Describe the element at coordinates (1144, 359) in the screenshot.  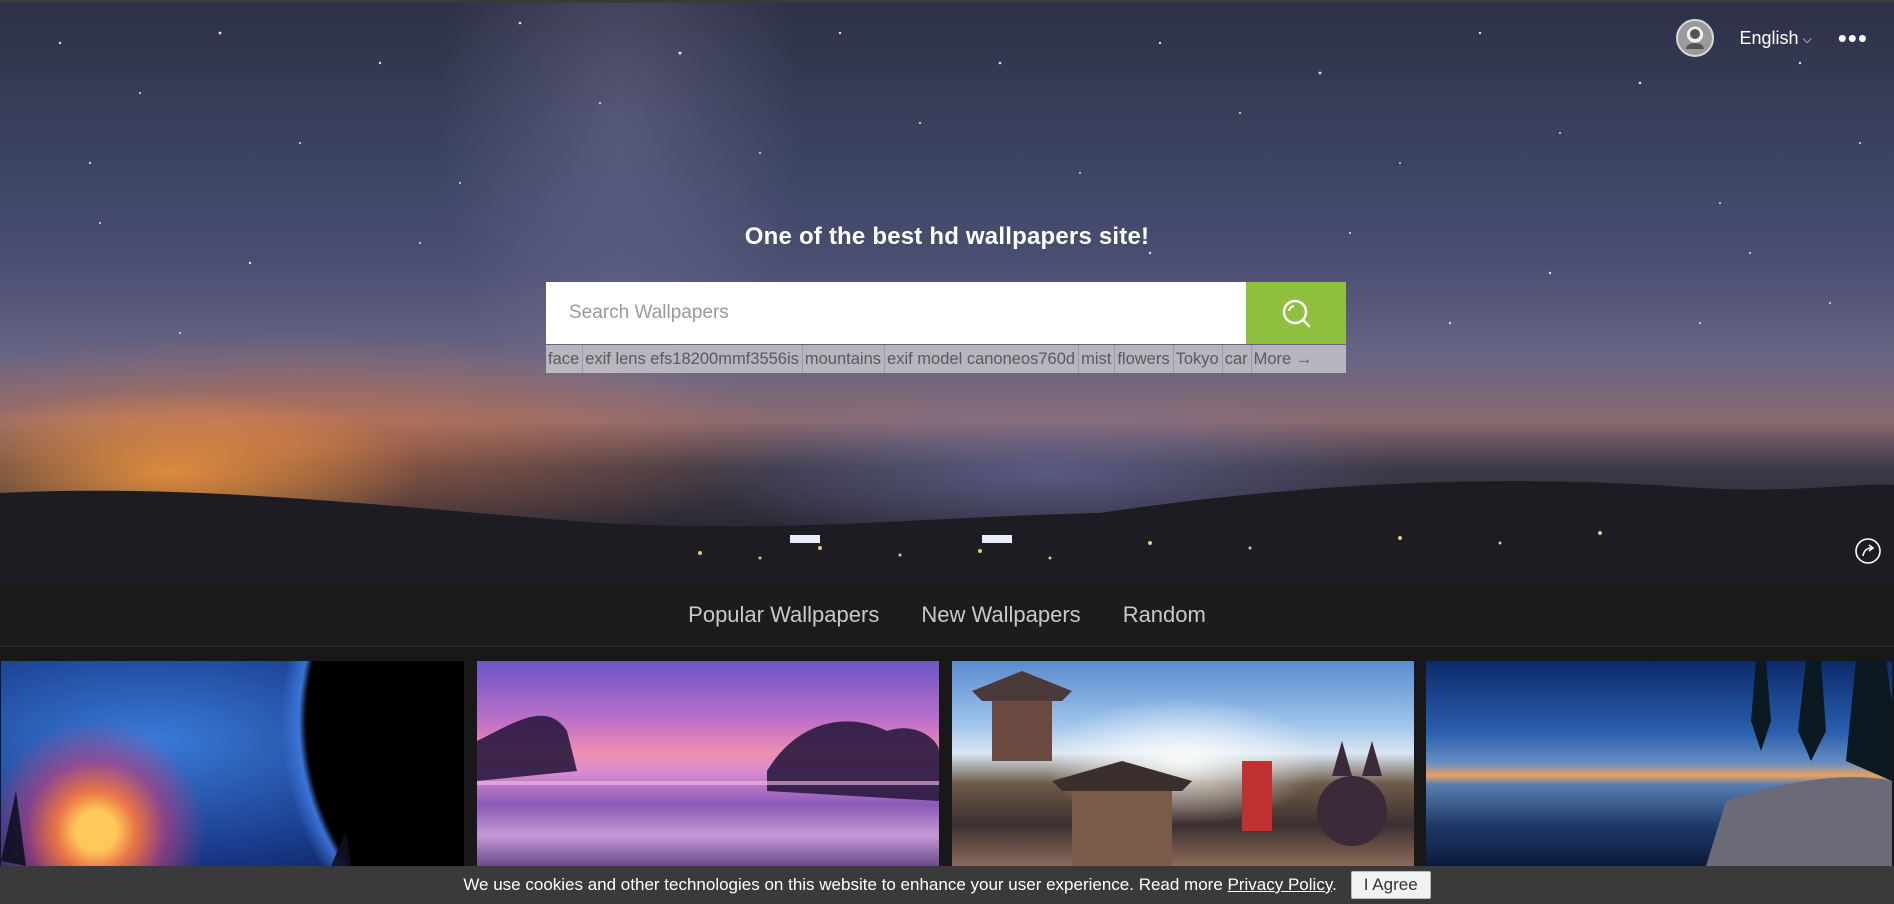
I see `tag-flowers: flowers` at that location.